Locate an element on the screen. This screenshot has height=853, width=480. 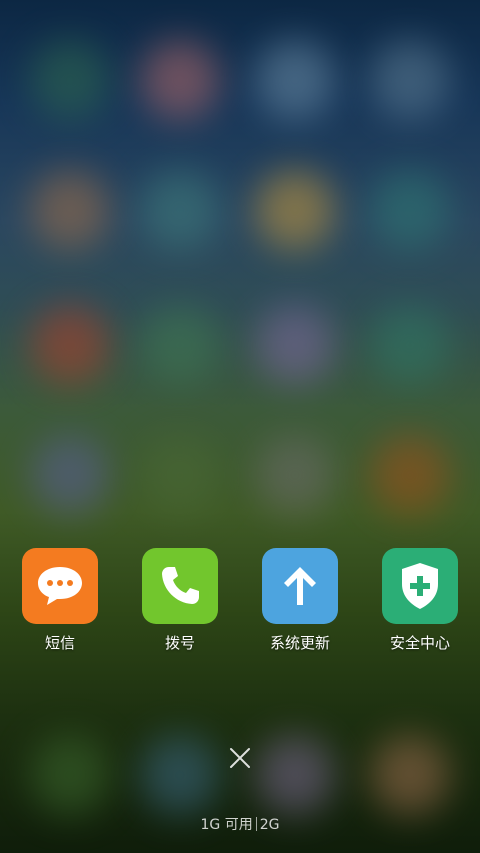
clear-all-button is located at coordinates (240, 758).